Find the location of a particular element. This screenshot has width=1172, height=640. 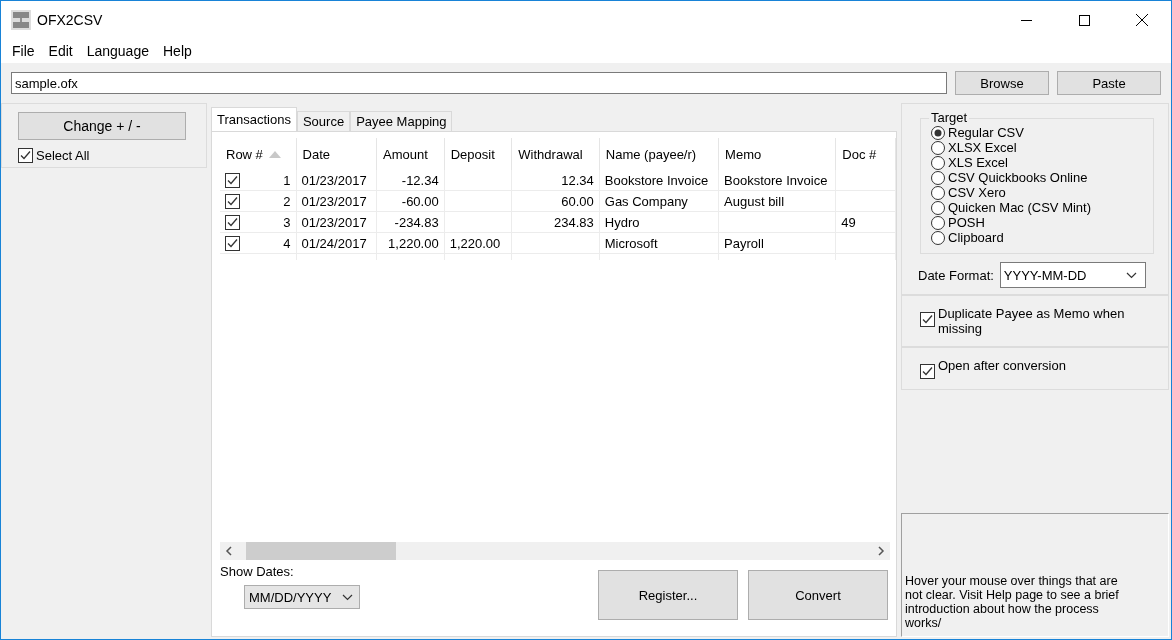

scrollbar-thumb is located at coordinates (321, 551).